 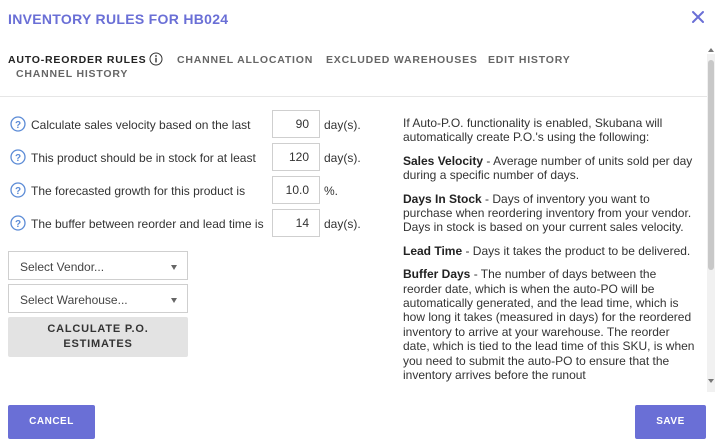 What do you see at coordinates (698, 17) in the screenshot?
I see `close-icon` at bounding box center [698, 17].